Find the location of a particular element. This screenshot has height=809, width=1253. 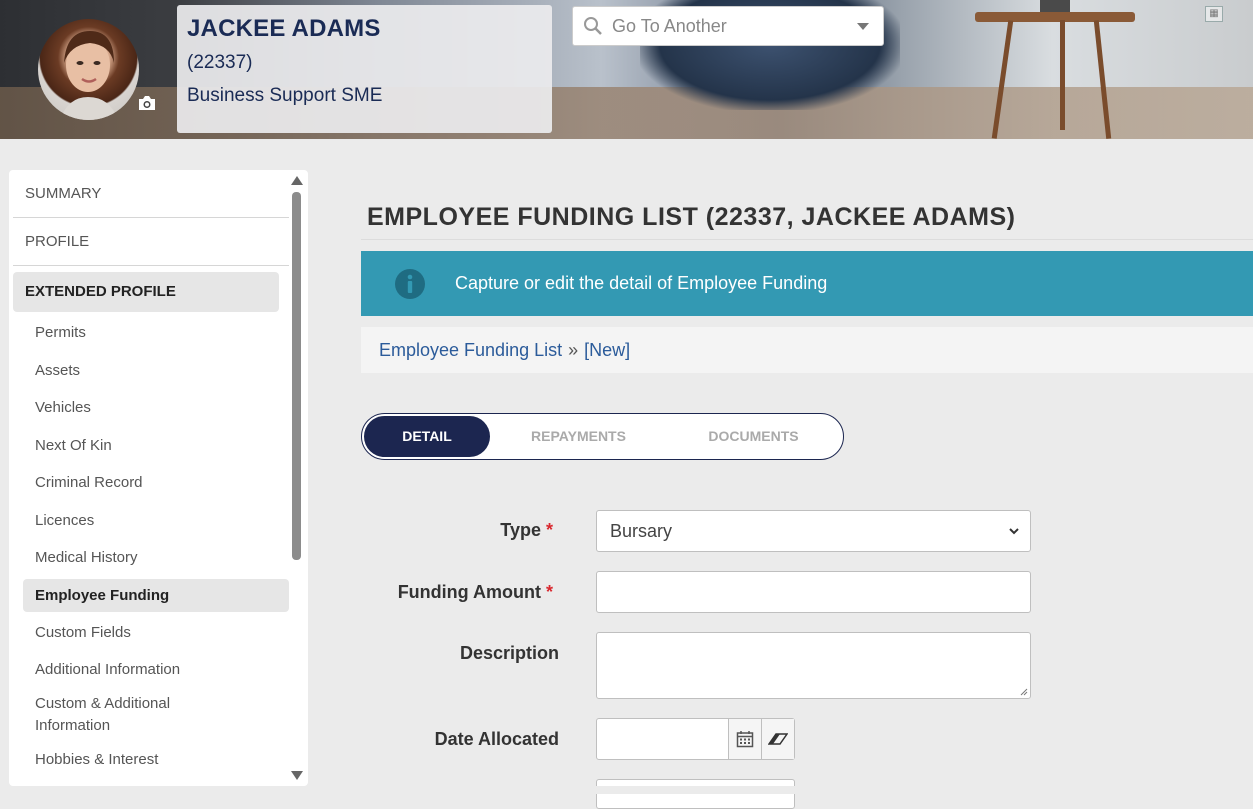

scroll-down-arrow-icon is located at coordinates (297, 775).